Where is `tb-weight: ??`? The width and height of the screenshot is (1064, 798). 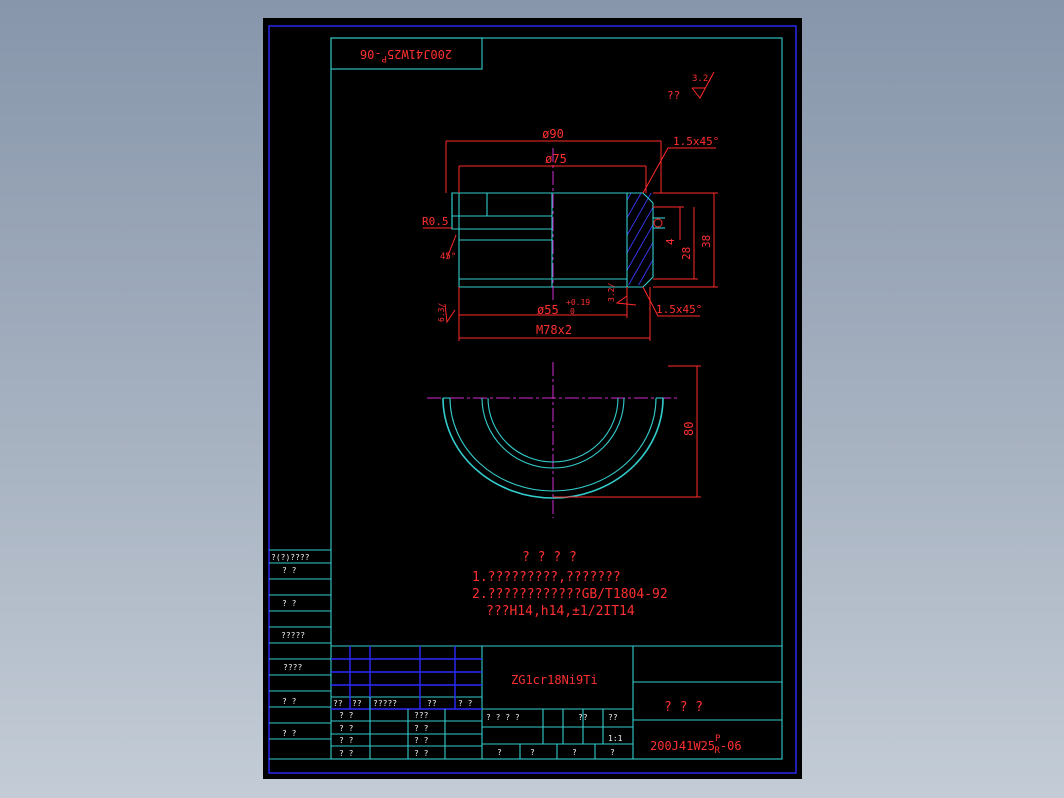
tb-weight: ?? is located at coordinates (583, 717).